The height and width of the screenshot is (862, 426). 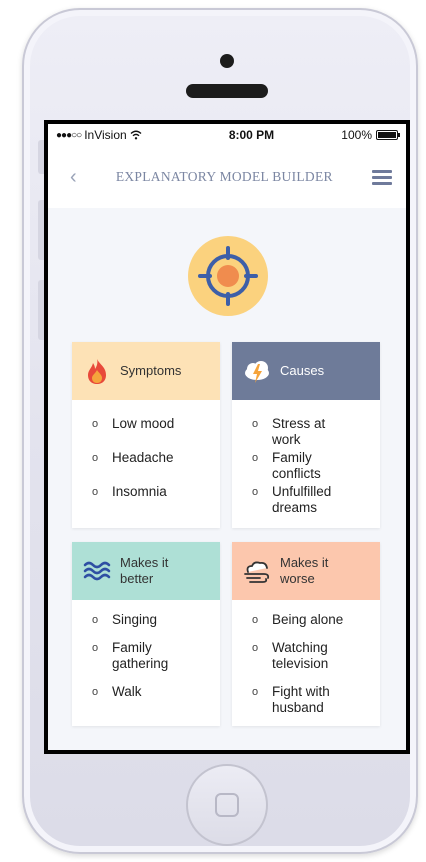 What do you see at coordinates (291, 699) in the screenshot?
I see `list-item: o Fight with husband` at bounding box center [291, 699].